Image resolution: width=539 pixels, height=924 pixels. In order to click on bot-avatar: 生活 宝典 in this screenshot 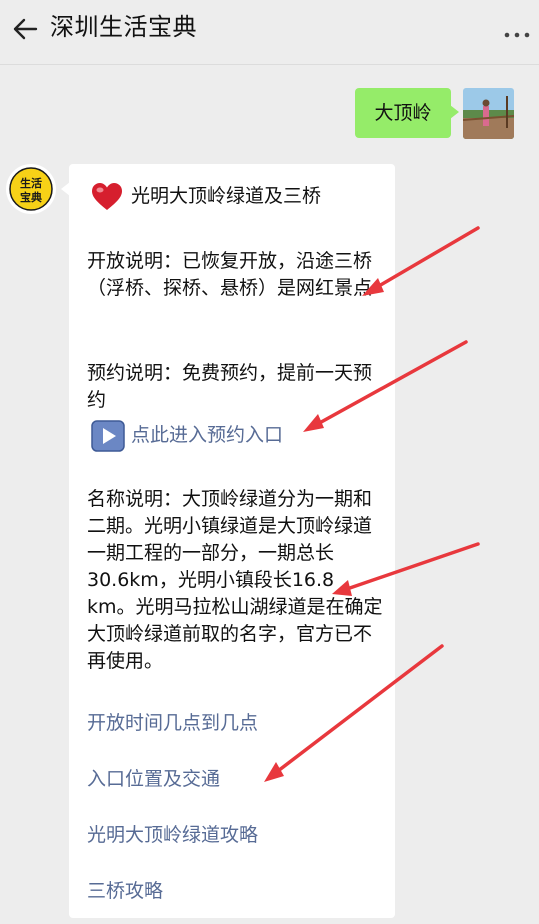, I will do `click(31, 189)`.